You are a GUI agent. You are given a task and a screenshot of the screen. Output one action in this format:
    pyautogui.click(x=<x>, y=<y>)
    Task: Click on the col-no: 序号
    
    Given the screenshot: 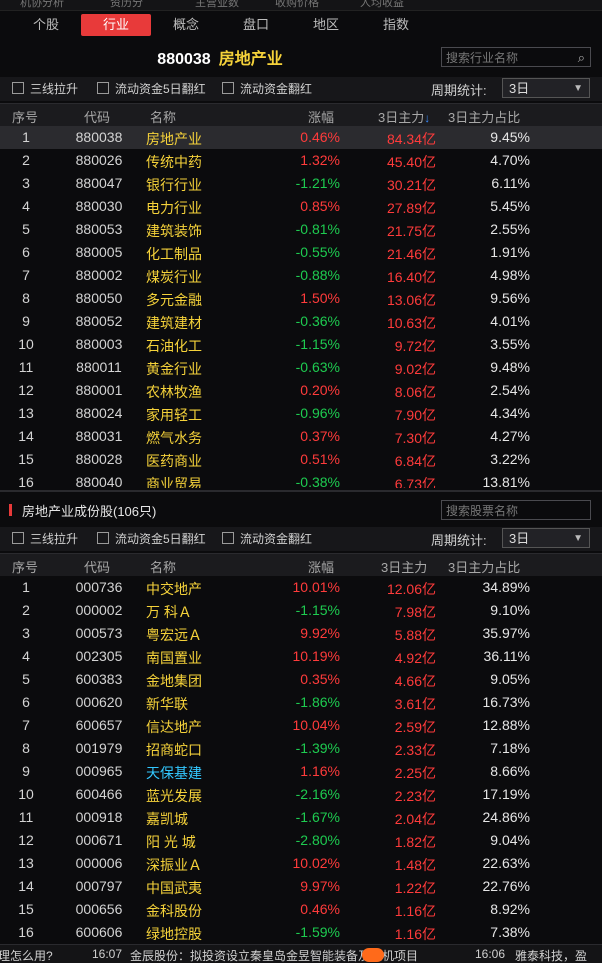 What is the action you would take?
    pyautogui.click(x=25, y=116)
    